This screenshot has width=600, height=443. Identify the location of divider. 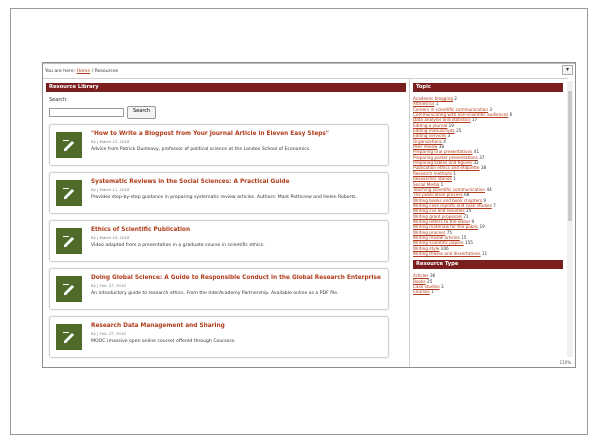
(305, 78).